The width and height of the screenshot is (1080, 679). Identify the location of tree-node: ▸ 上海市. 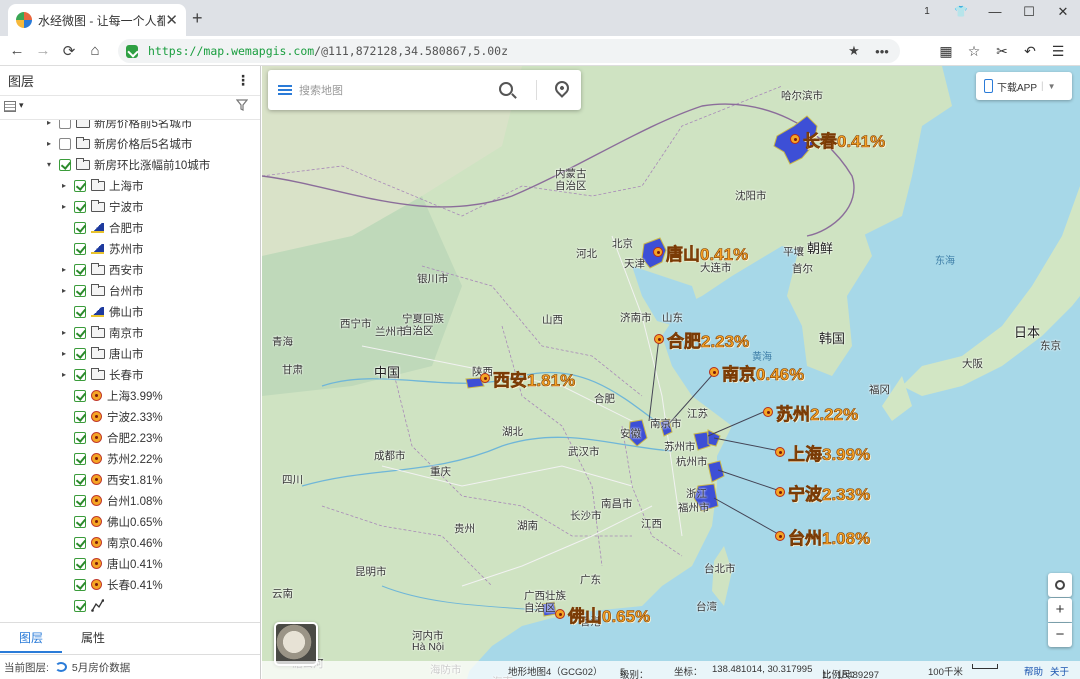
(130, 185).